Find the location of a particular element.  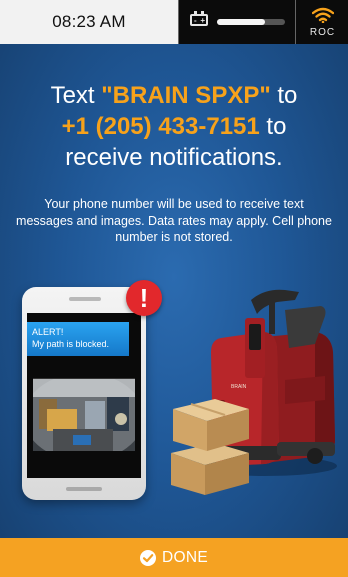

network-label: ROC is located at coordinates (322, 32).